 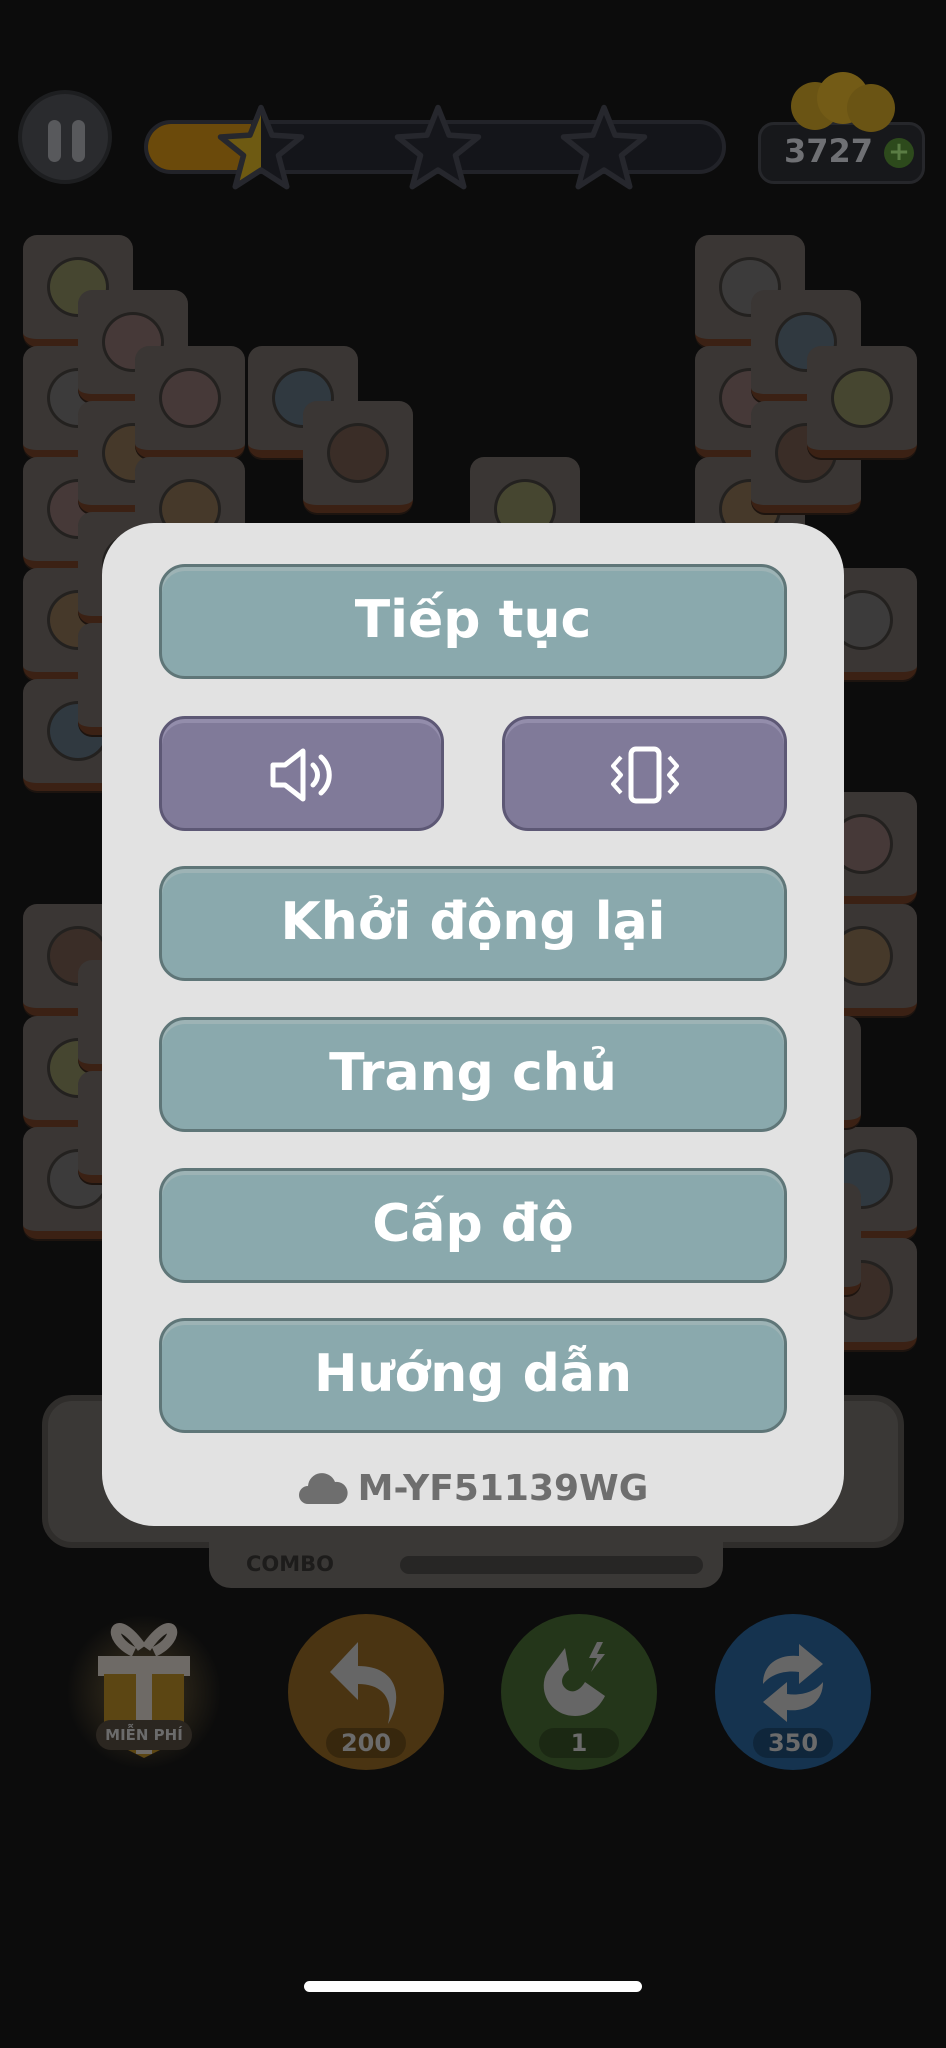 What do you see at coordinates (551, 1565) in the screenshot?
I see `combo-bar` at bounding box center [551, 1565].